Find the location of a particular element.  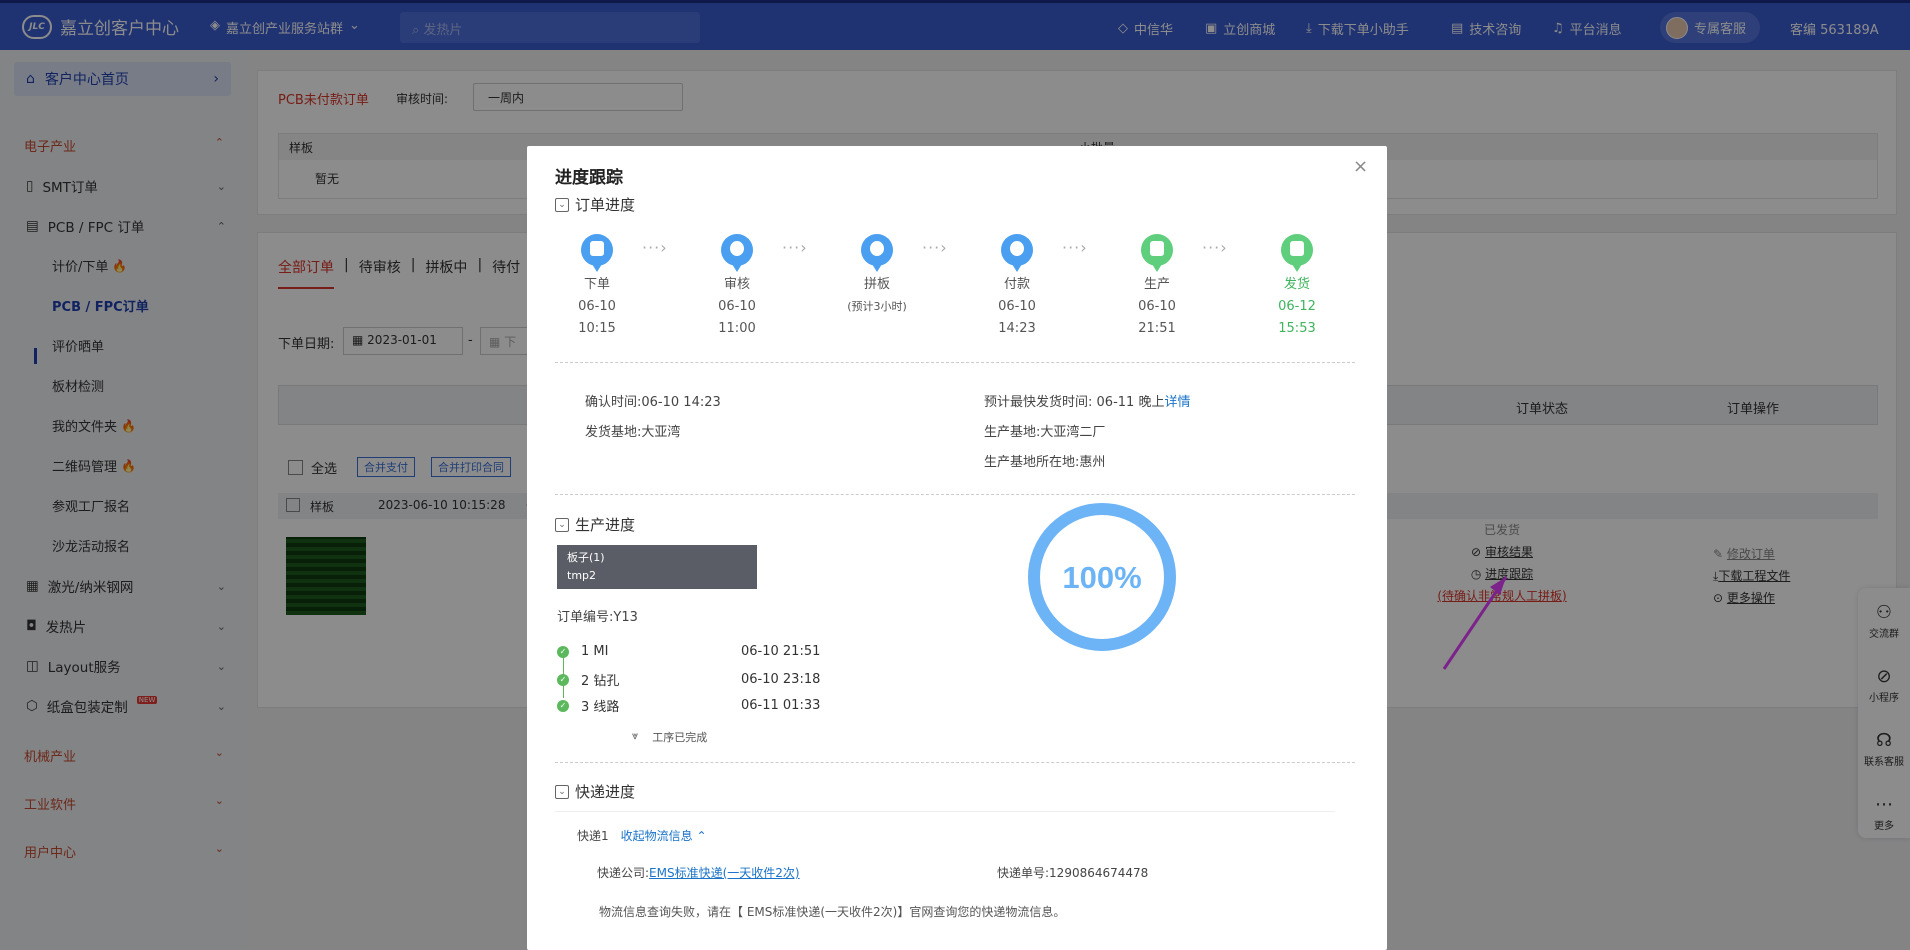

info-value: 惠州 is located at coordinates (1092, 462).